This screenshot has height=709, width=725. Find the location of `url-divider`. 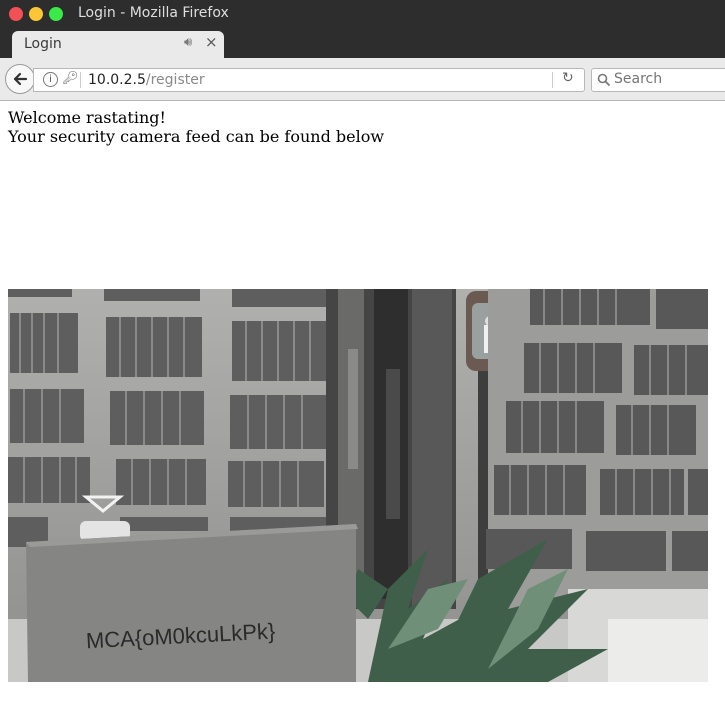

url-divider is located at coordinates (80, 80).